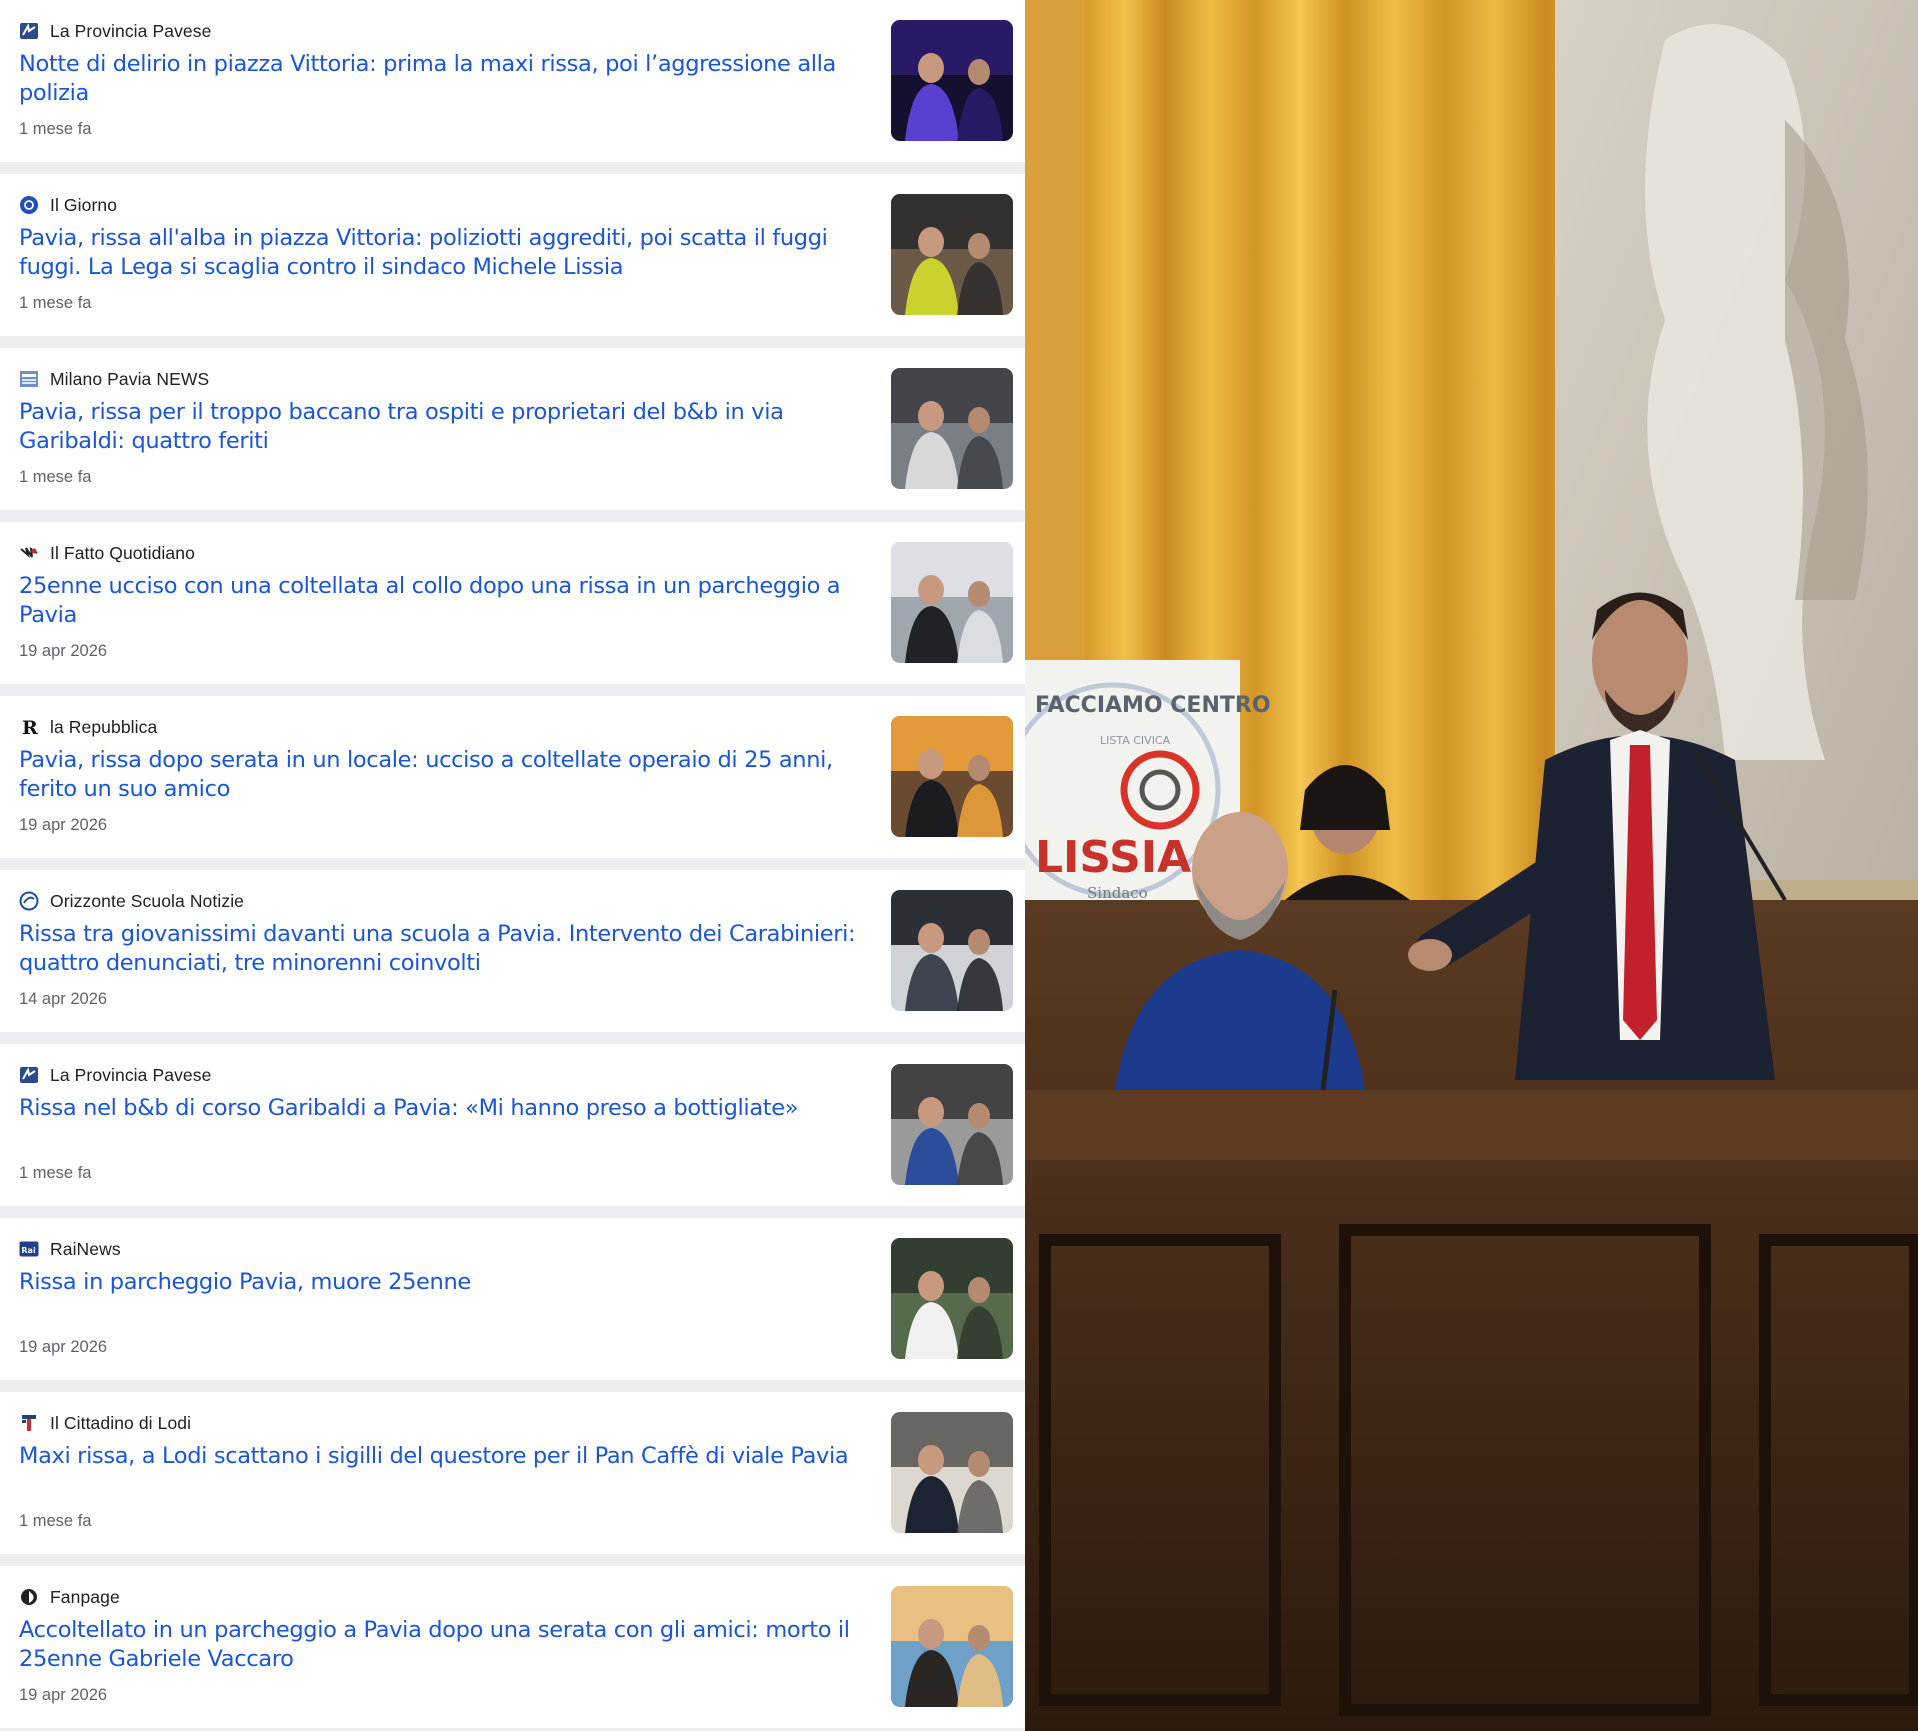  What do you see at coordinates (29, 553) in the screenshot?
I see `fatto-quotidiano-logo-icon` at bounding box center [29, 553].